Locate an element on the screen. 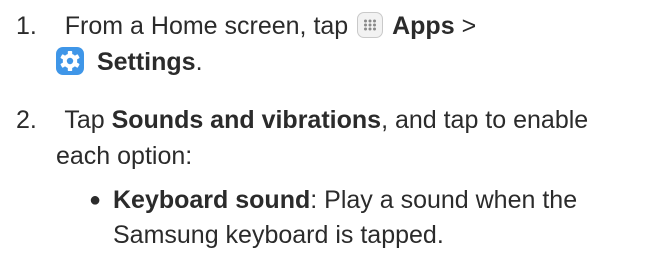  apps-grid-icon is located at coordinates (370, 25).